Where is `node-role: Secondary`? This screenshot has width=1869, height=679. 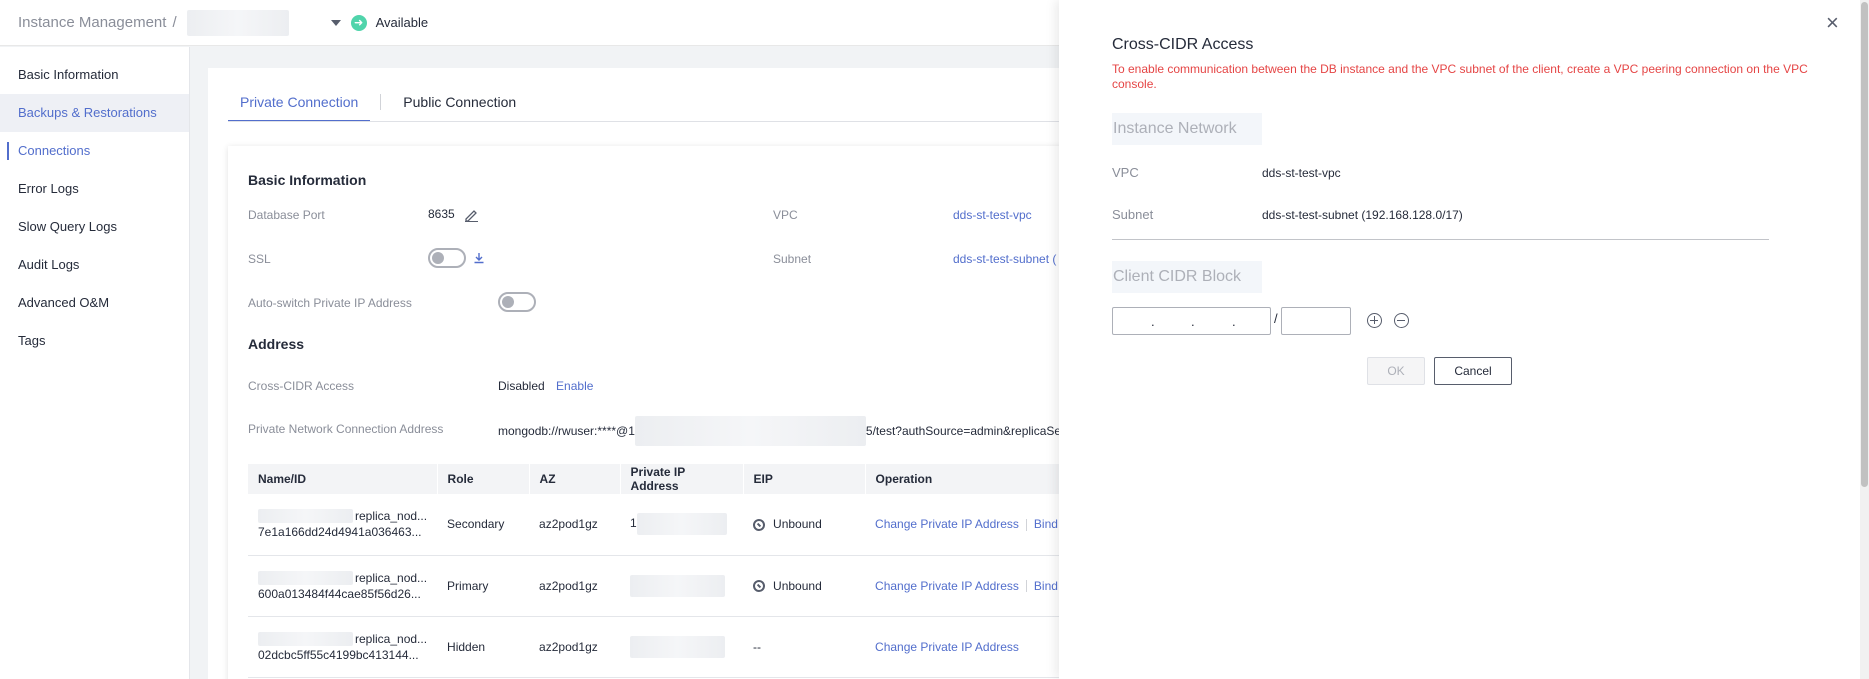
node-role: Secondary is located at coordinates (483, 525).